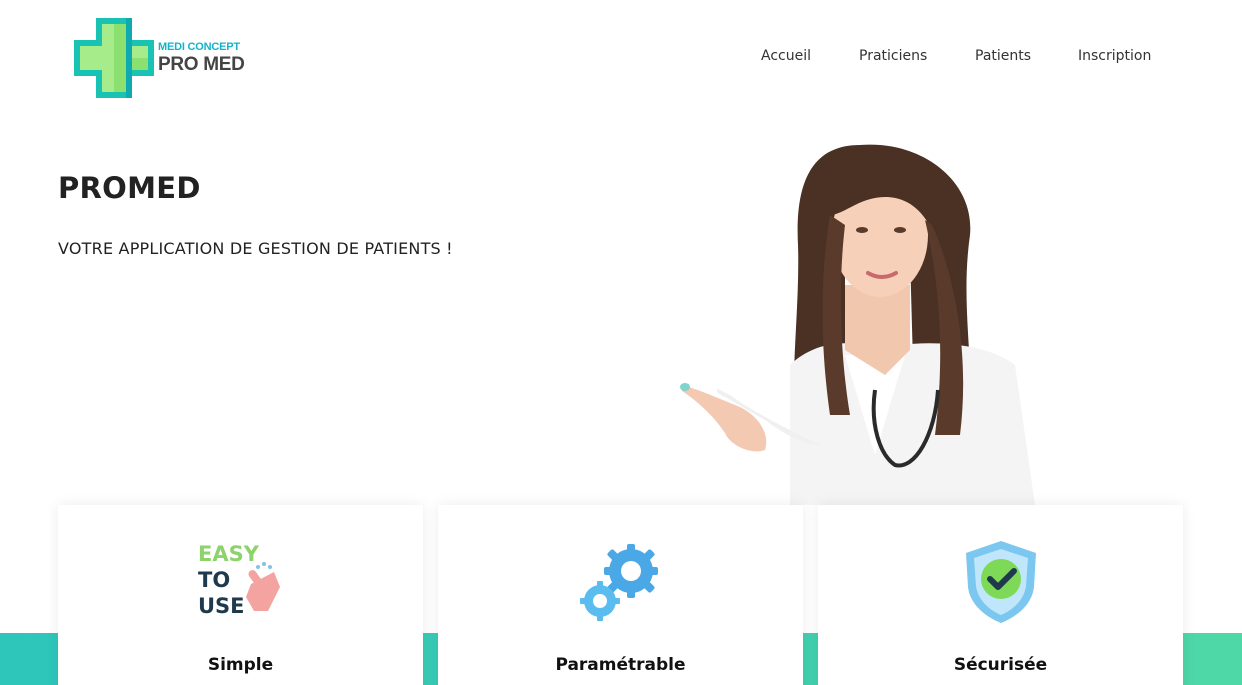  Describe the element at coordinates (620, 665) in the screenshot. I see `feature-label-parametrable: Paramétrable` at that location.